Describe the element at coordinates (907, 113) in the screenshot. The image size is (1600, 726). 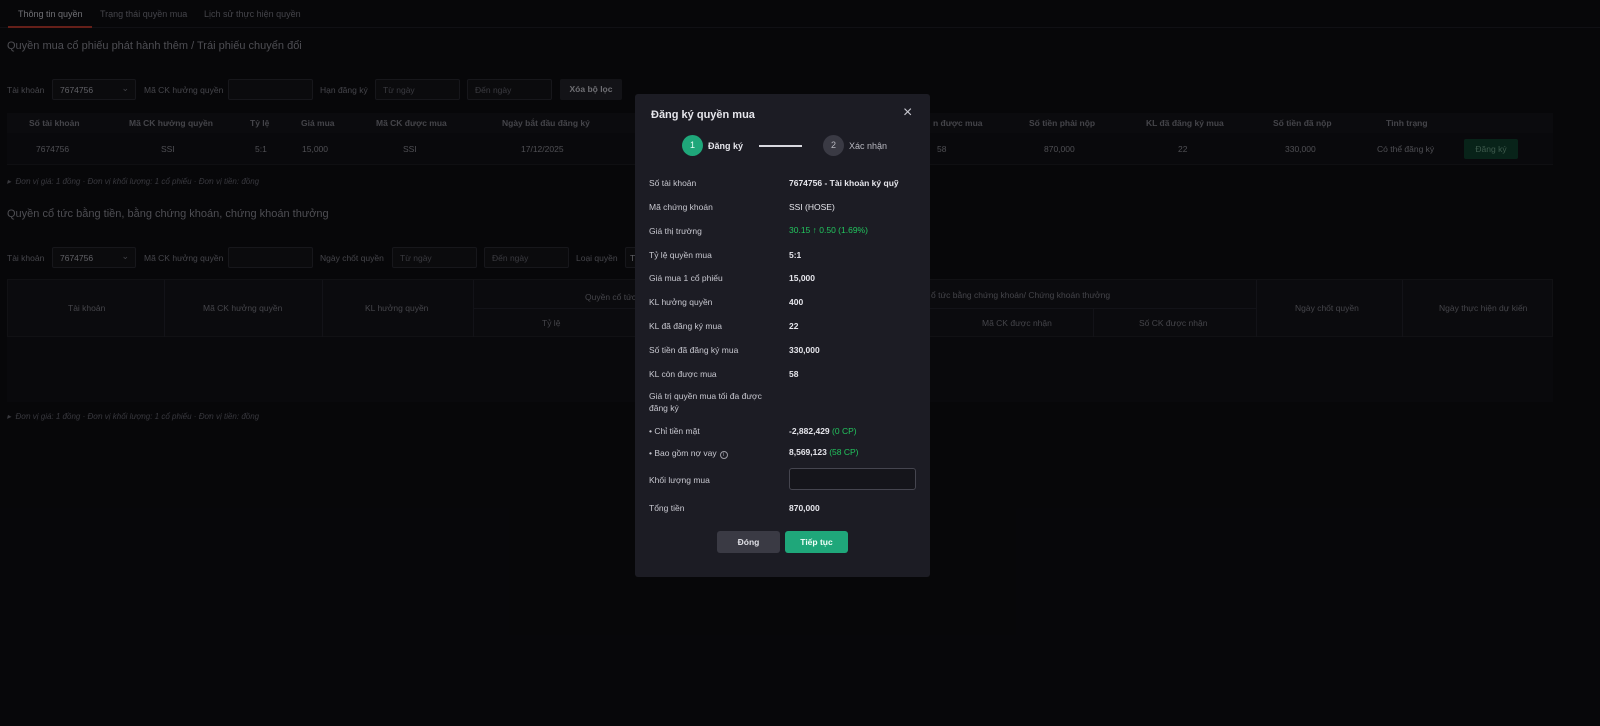
I see `close-icon: ×` at that location.